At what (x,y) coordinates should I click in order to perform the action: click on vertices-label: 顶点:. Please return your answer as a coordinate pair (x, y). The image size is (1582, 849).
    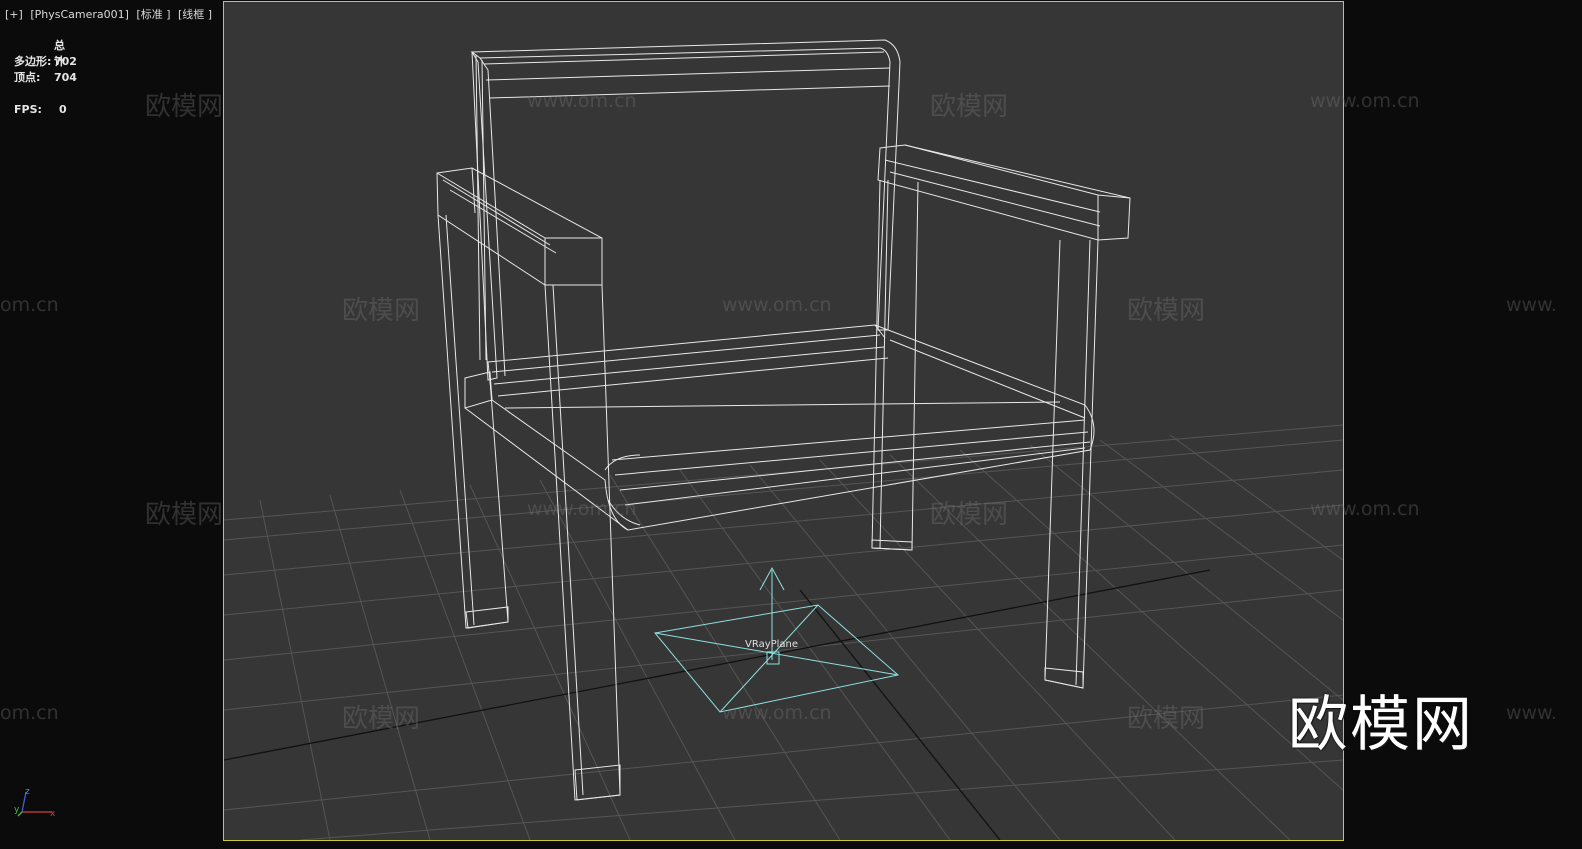
    Looking at the image, I should click on (27, 77).